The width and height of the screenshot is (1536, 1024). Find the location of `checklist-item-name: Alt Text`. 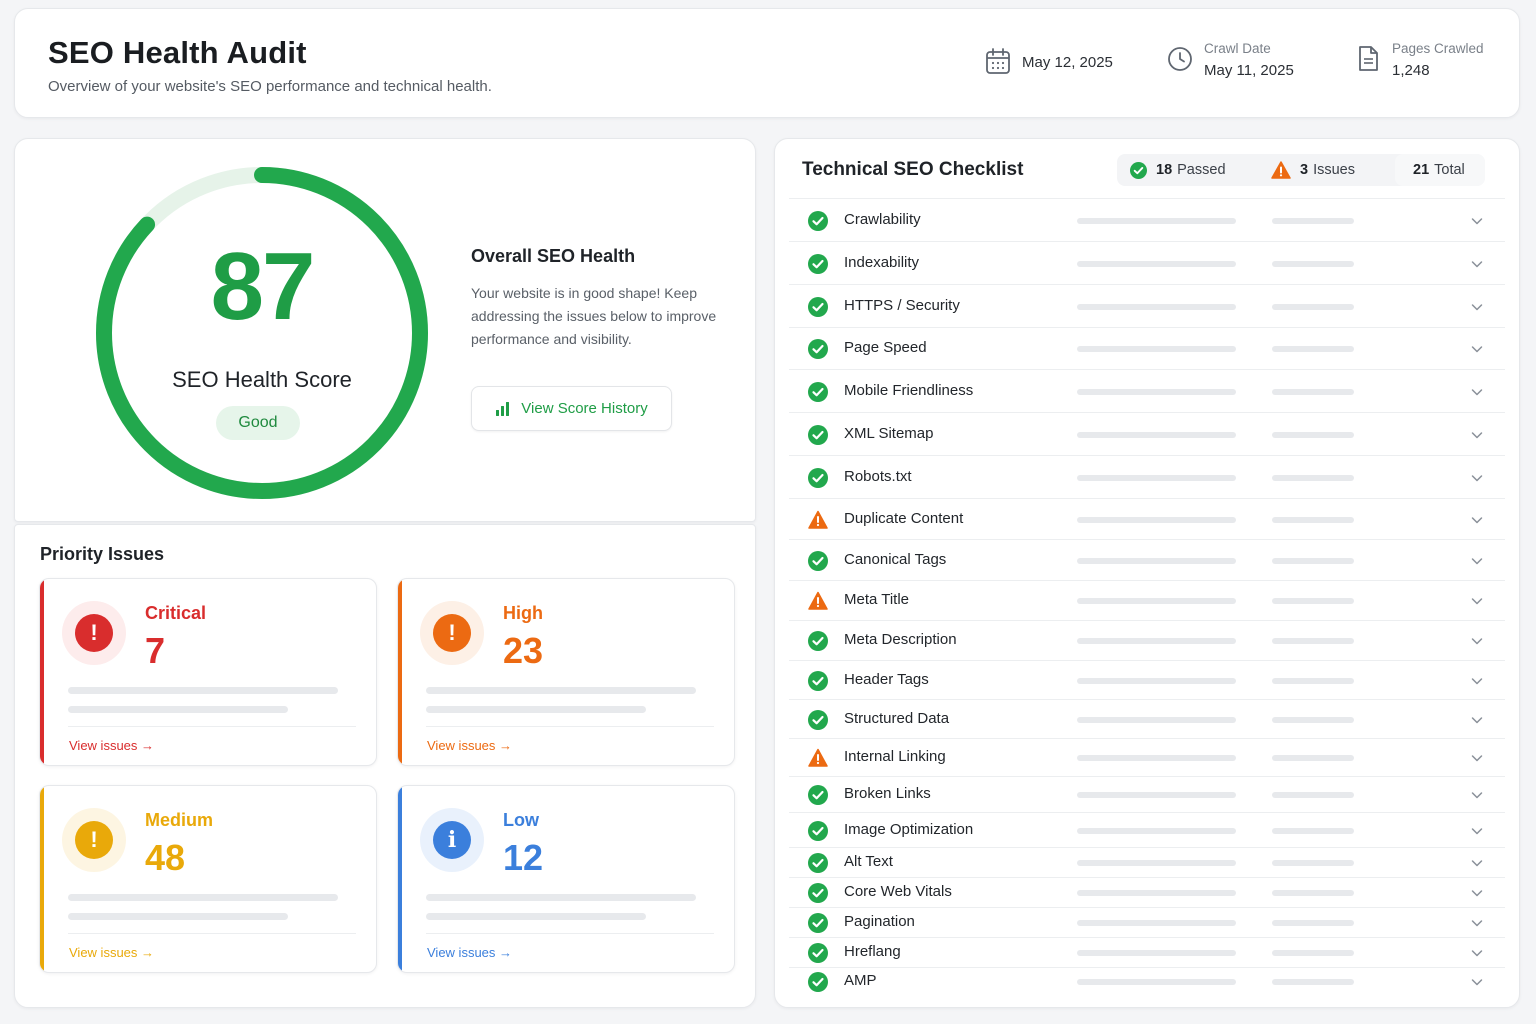

checklist-item-name: Alt Text is located at coordinates (868, 861).